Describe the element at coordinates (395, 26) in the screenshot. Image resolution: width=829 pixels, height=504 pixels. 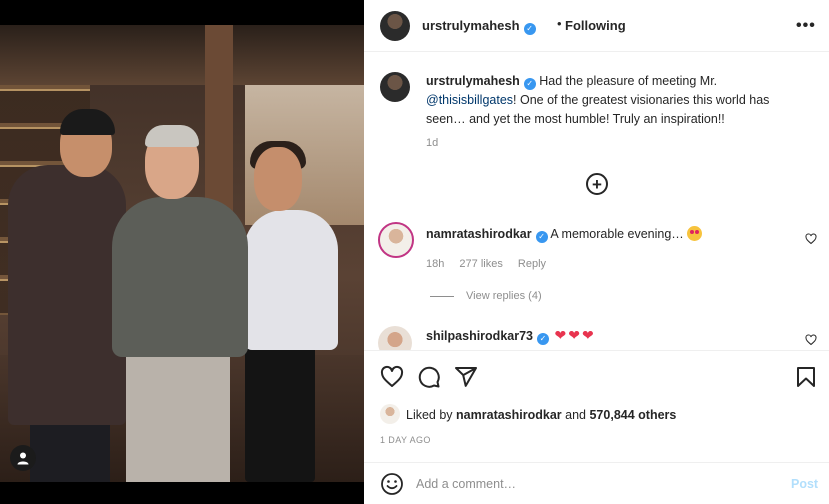
I see `author-avatar` at that location.